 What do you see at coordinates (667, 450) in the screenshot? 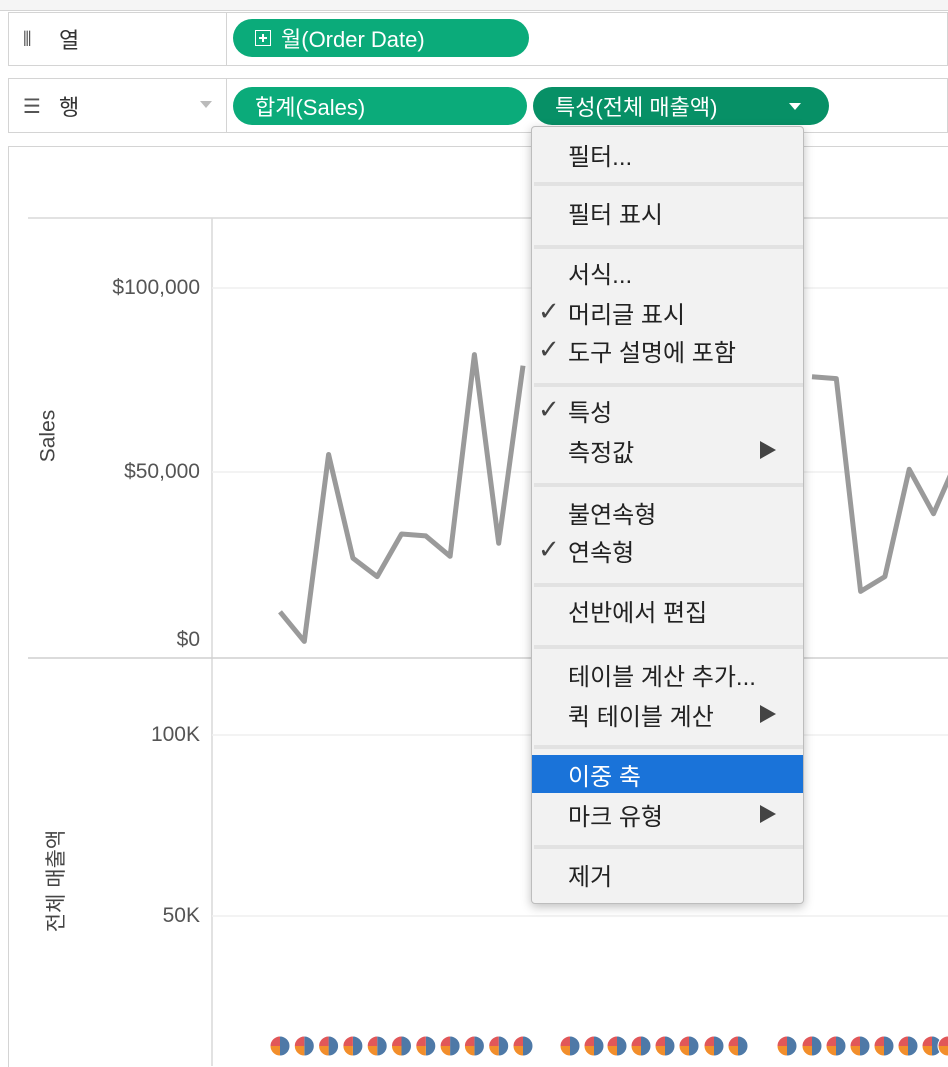
I see `menu-item: 측정값` at bounding box center [667, 450].